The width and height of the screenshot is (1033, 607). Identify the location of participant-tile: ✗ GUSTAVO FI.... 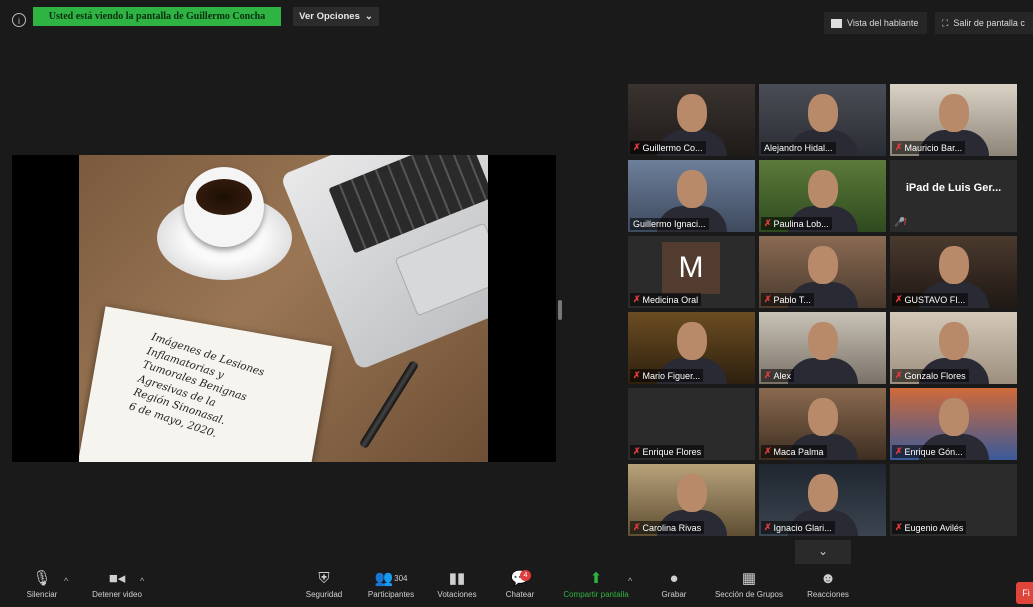
(953, 272).